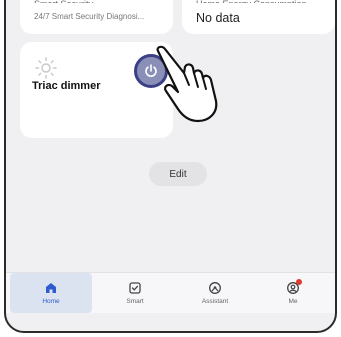 The image size is (341, 337). Describe the element at coordinates (51, 301) in the screenshot. I see `tab-home-label: Home` at that location.